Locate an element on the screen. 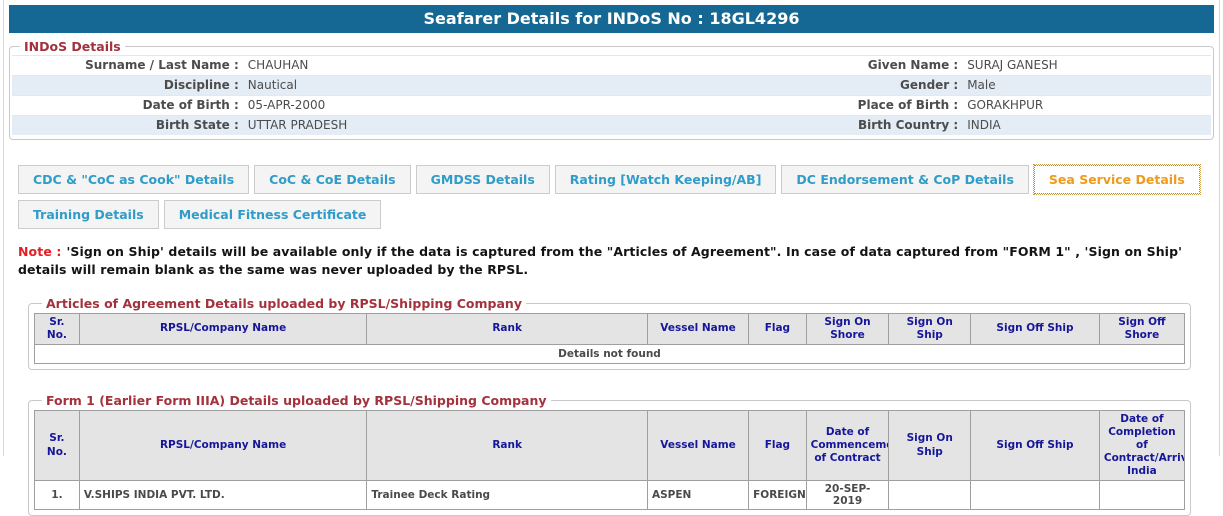  tab-cdc-coc-as-cook-details: CDC & "CoC as Cook" Details is located at coordinates (134, 179).